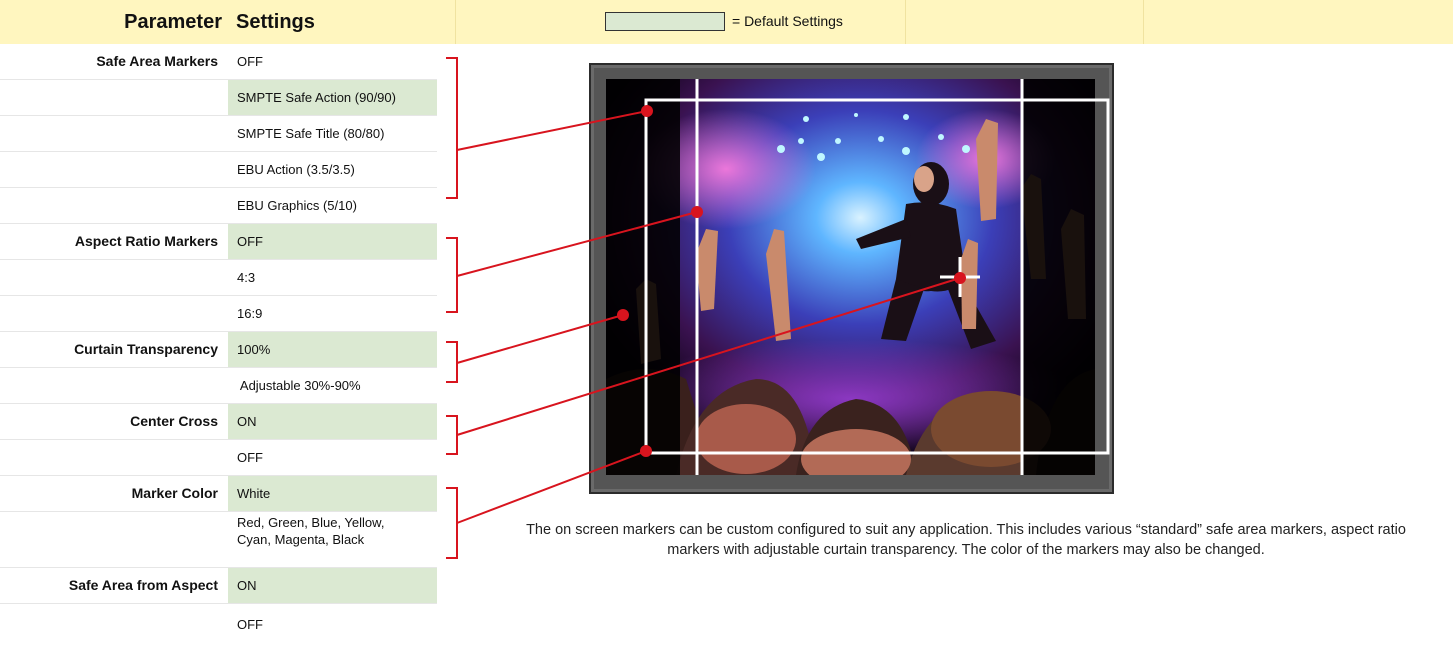 This screenshot has width=1453, height=646. Describe the element at coordinates (552, 130) in the screenshot. I see `callout-line-safe-area` at that location.